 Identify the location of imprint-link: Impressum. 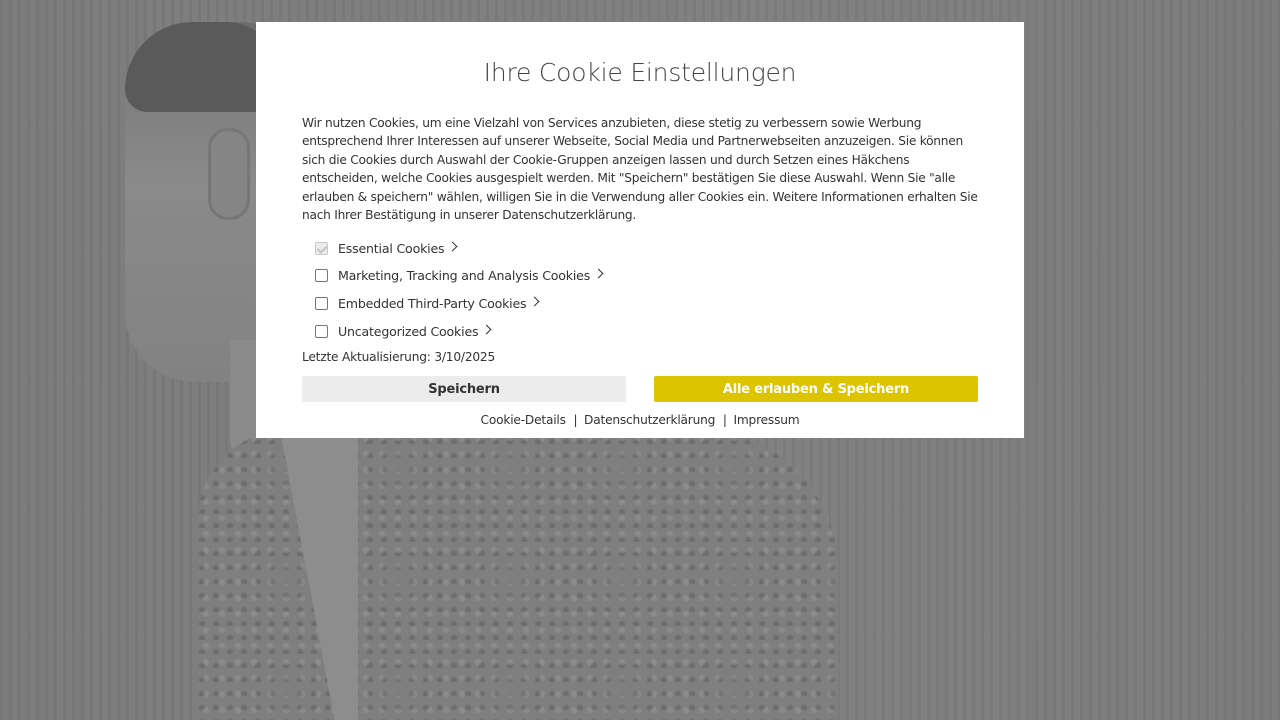
(766, 420).